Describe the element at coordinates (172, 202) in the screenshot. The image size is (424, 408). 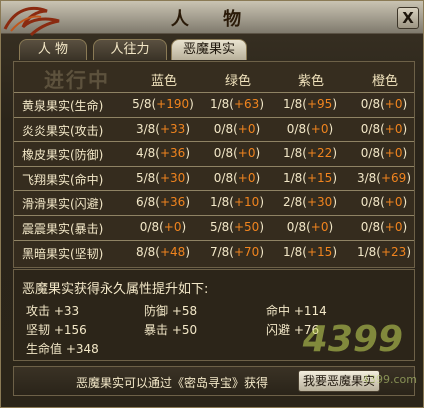
I see `fruit-bonus: +36` at that location.